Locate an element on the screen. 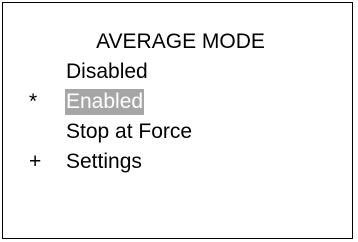 The height and width of the screenshot is (242, 358). submenu-marker: + is located at coordinates (35, 161).